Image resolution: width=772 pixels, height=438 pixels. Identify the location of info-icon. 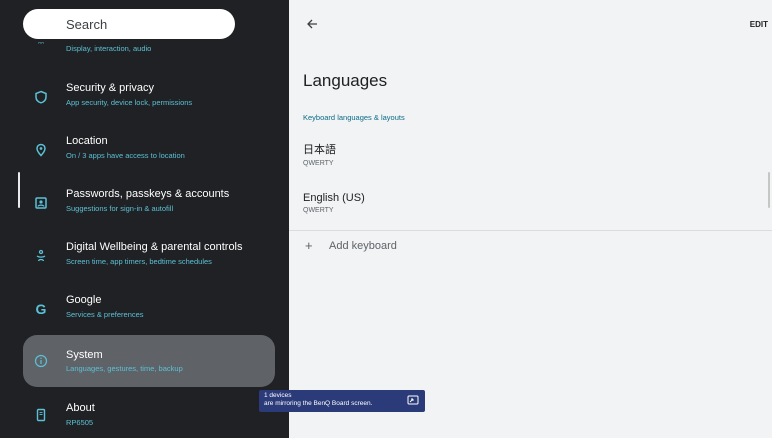
(41, 361).